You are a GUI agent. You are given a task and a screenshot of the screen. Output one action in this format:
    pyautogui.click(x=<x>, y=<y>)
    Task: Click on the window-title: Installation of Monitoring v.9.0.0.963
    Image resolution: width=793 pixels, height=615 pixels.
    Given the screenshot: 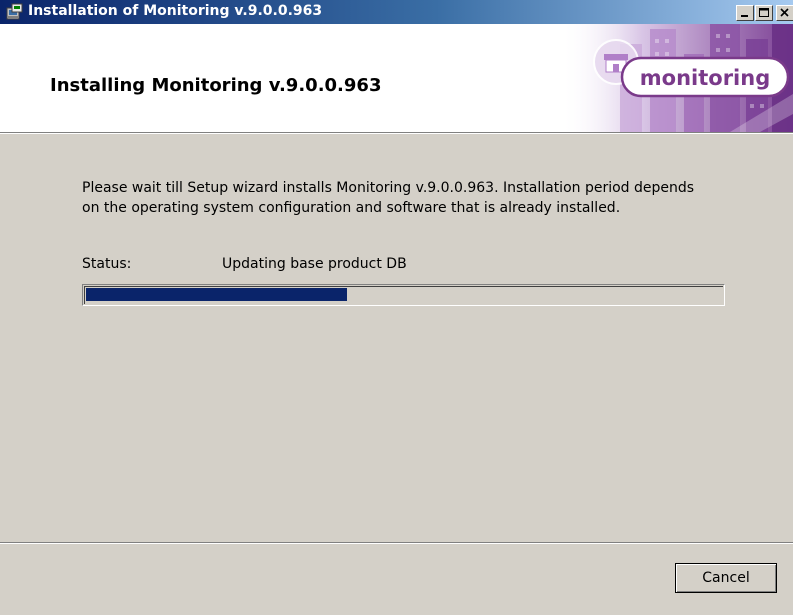 What is the action you would take?
    pyautogui.click(x=175, y=11)
    